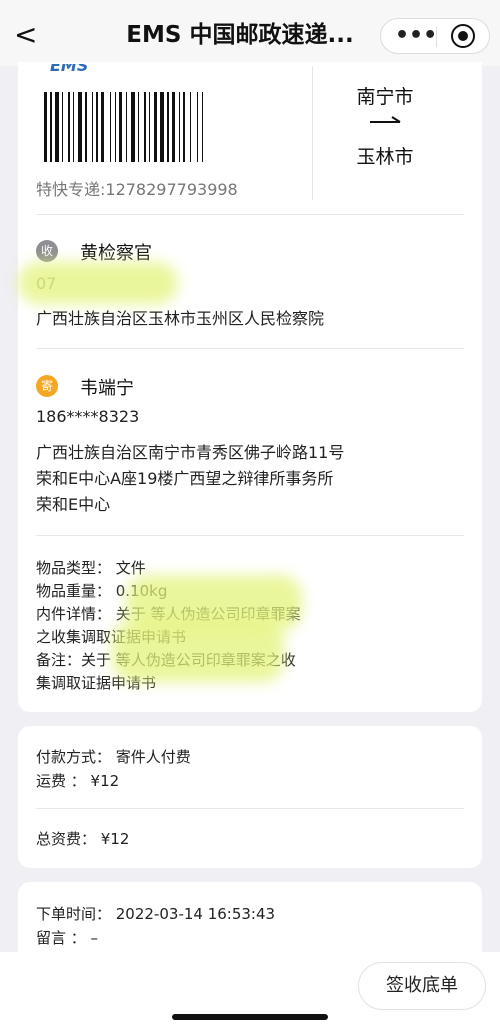 The width and height of the screenshot is (500, 1028). Describe the element at coordinates (185, 478) in the screenshot. I see `sender-address-line2: 荣和E中心A座19楼广西望之辩律所事务所` at that location.